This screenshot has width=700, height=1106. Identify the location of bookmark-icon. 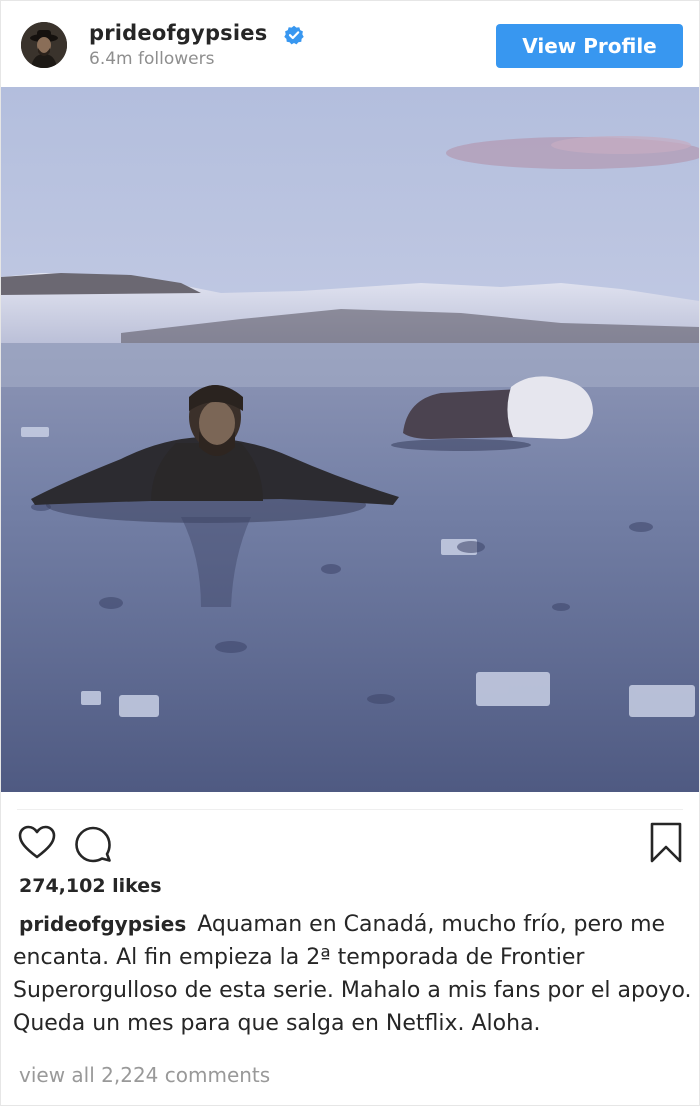
(666, 843).